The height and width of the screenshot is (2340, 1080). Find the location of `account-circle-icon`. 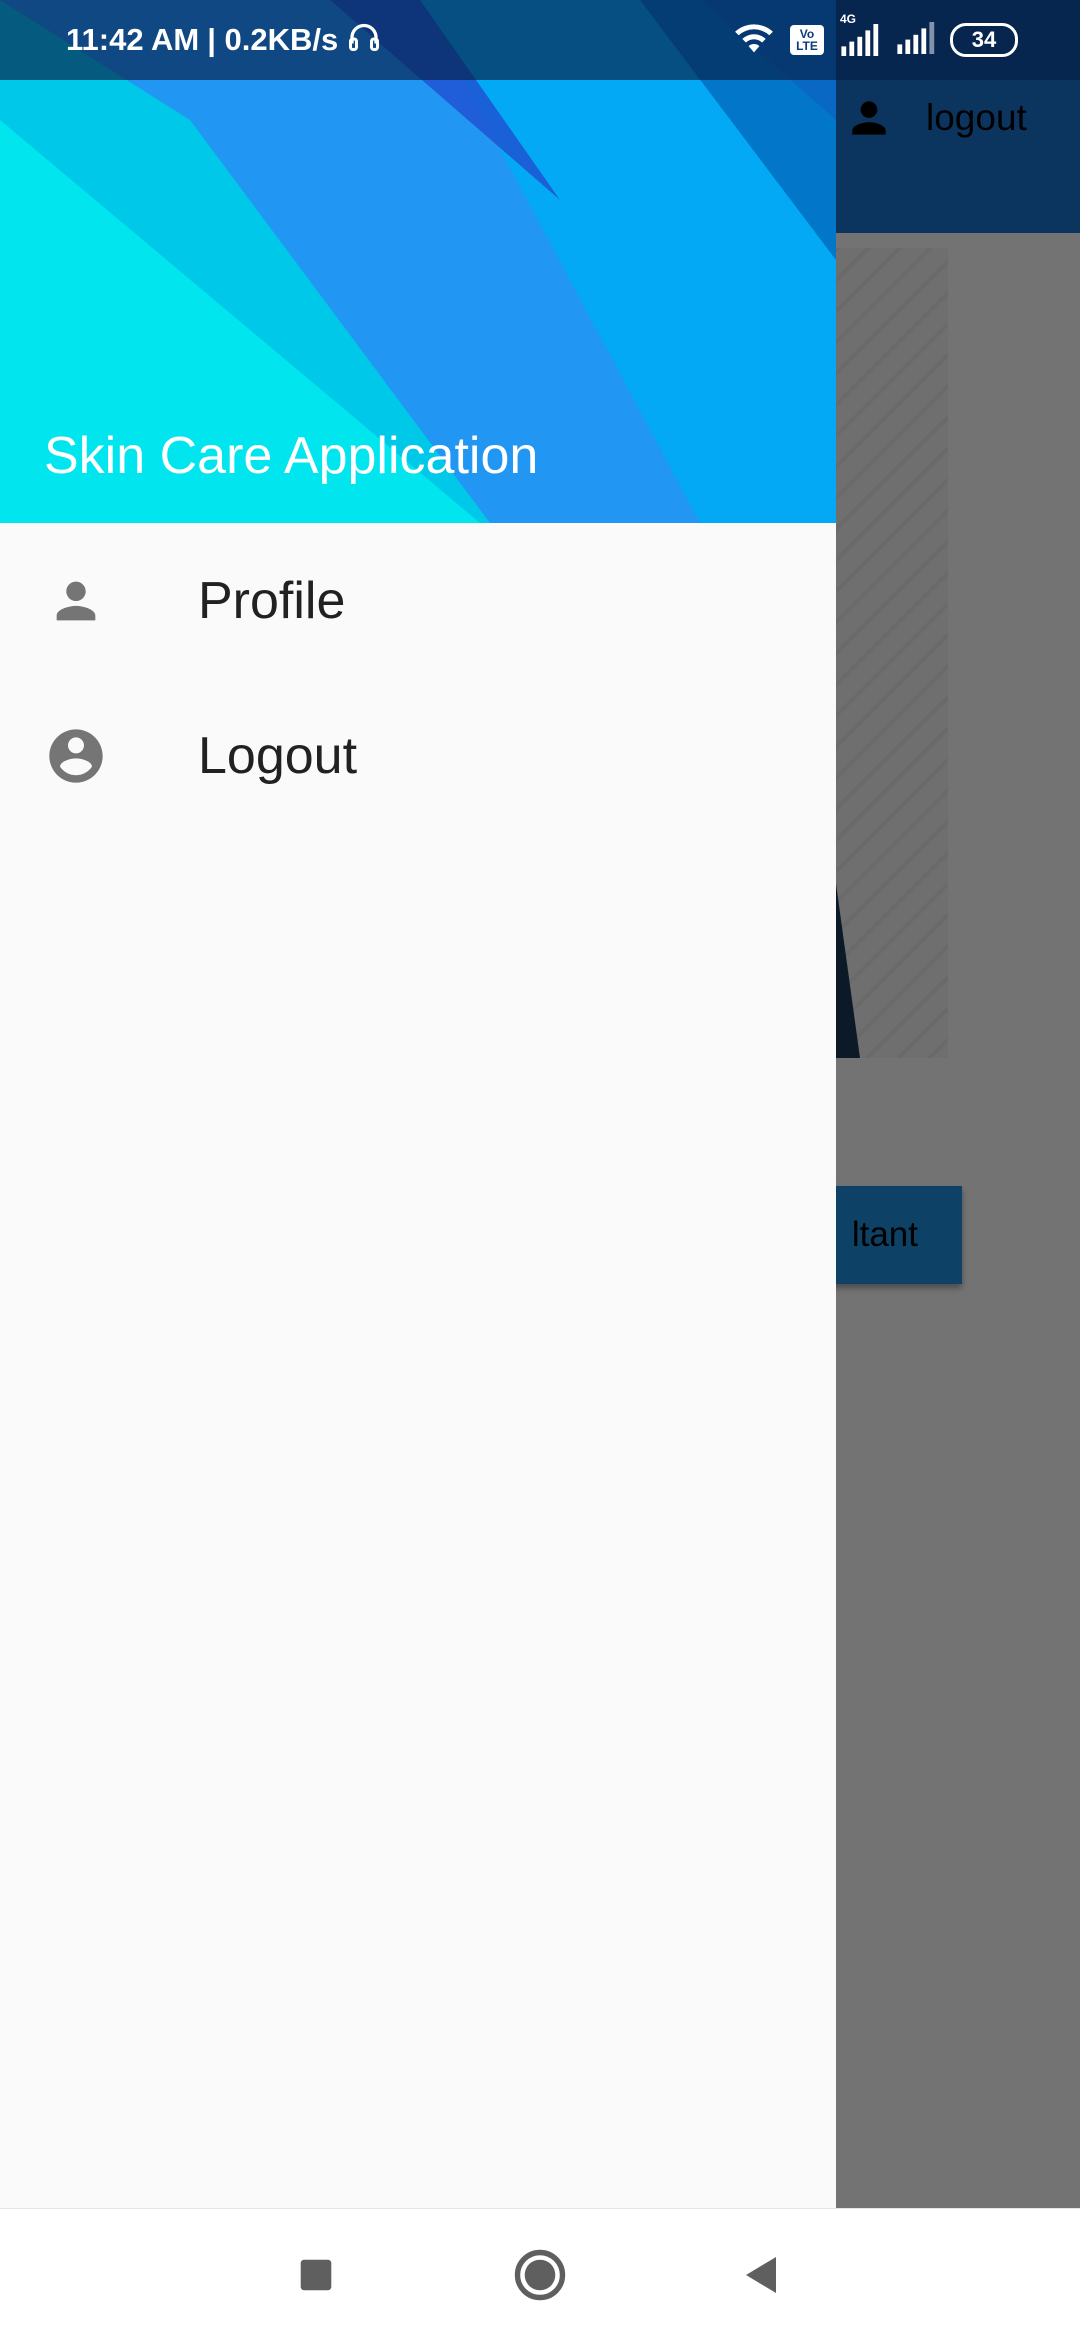

account-circle-icon is located at coordinates (76, 756).